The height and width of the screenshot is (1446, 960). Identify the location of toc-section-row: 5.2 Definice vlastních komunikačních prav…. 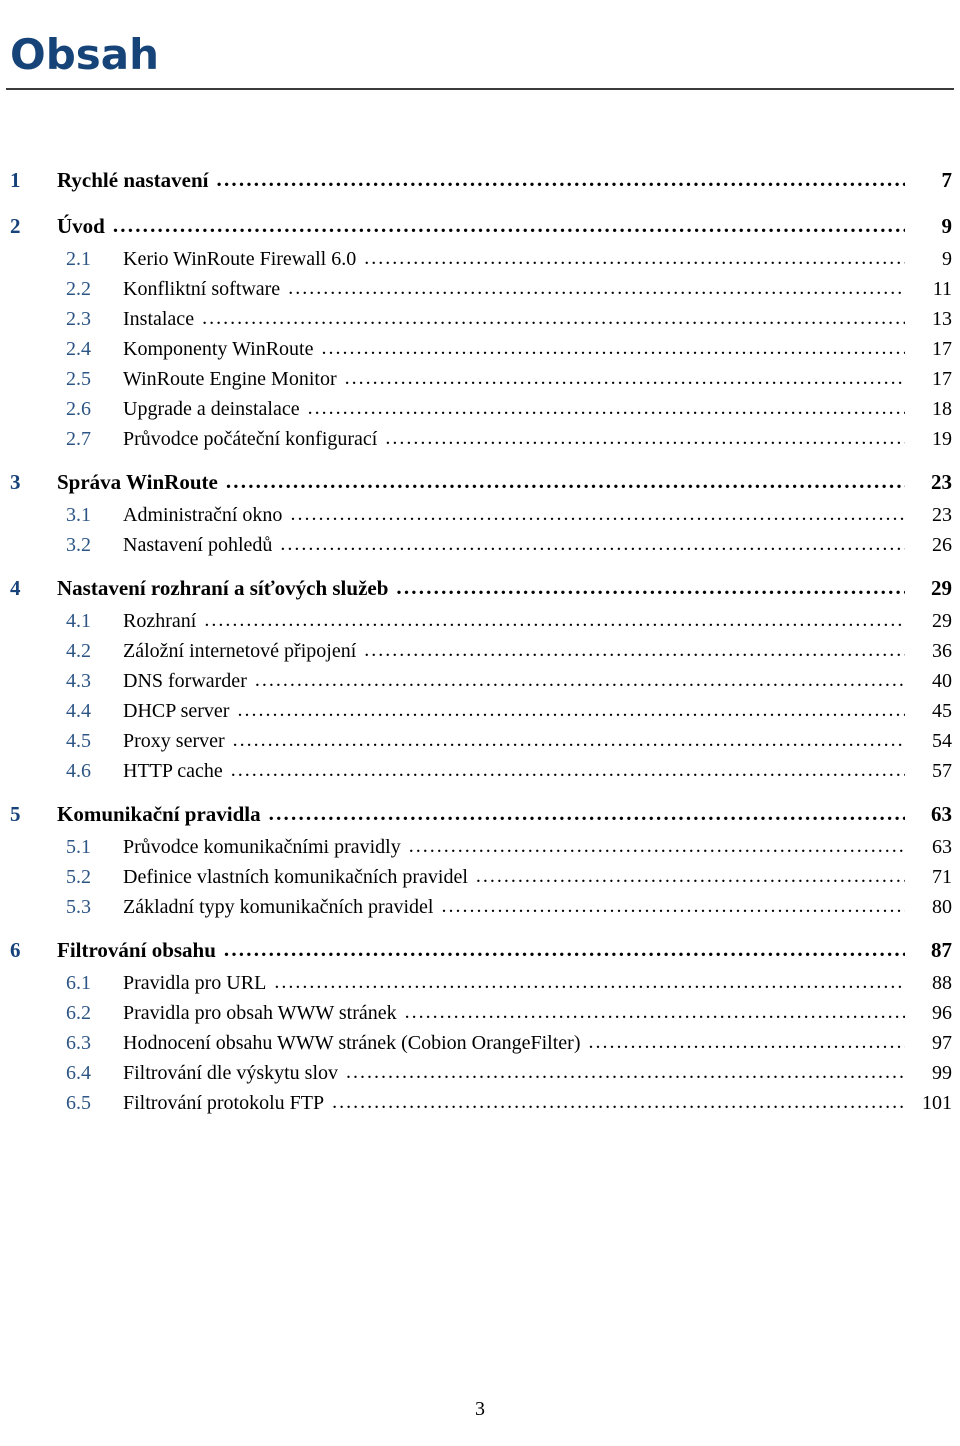
(480, 880).